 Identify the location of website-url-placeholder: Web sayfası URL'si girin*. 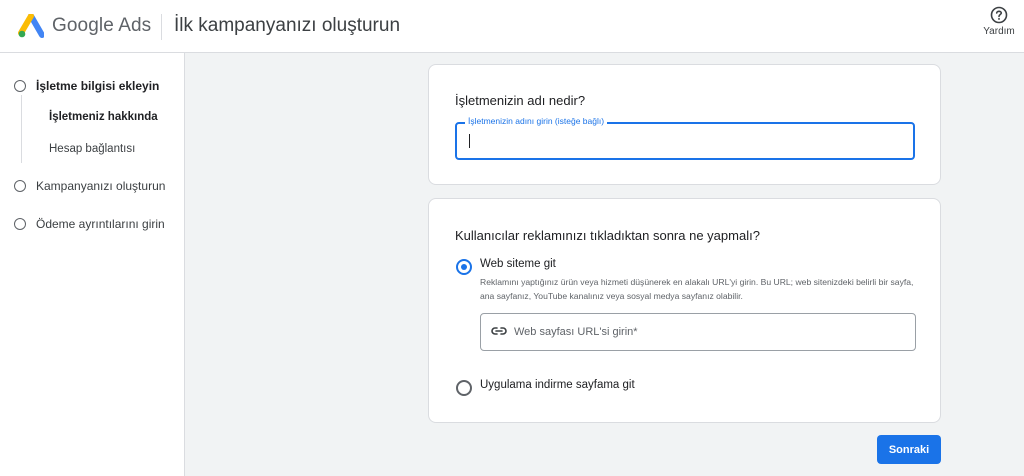
(576, 332).